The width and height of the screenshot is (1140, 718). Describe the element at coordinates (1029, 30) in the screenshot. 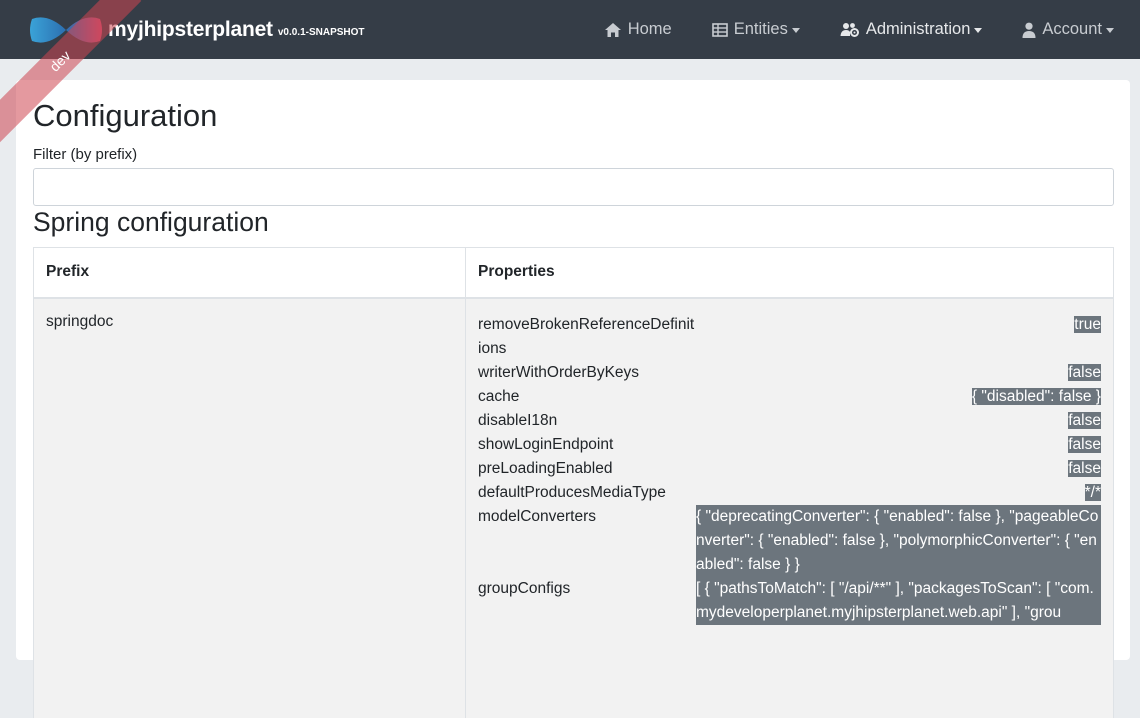

I see `user-icon` at that location.